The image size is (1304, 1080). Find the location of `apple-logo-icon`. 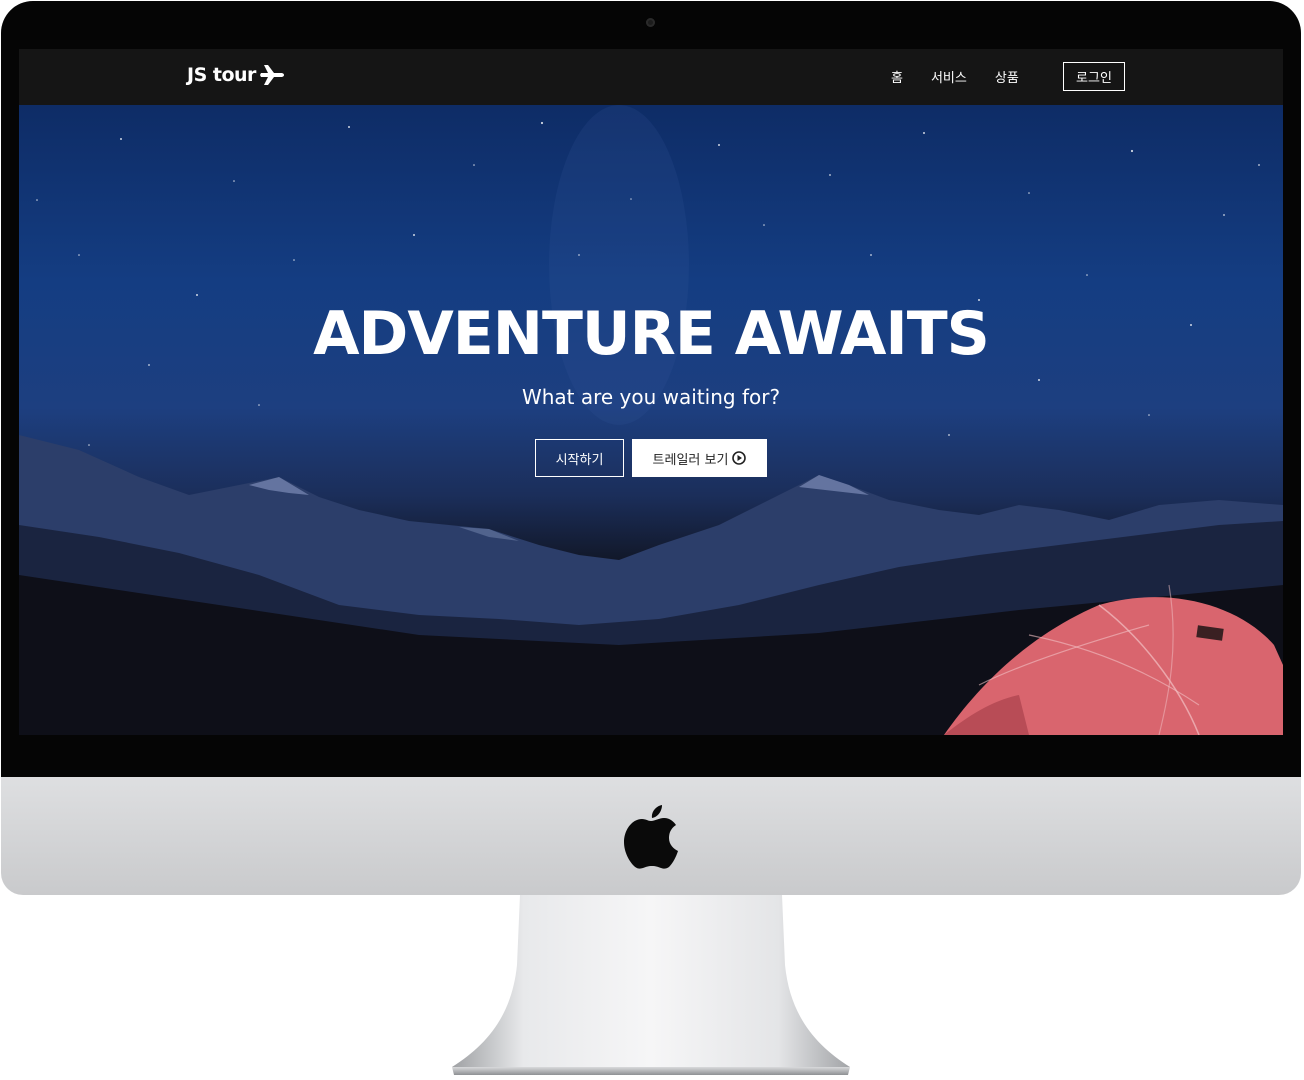

apple-logo-icon is located at coordinates (651, 837).